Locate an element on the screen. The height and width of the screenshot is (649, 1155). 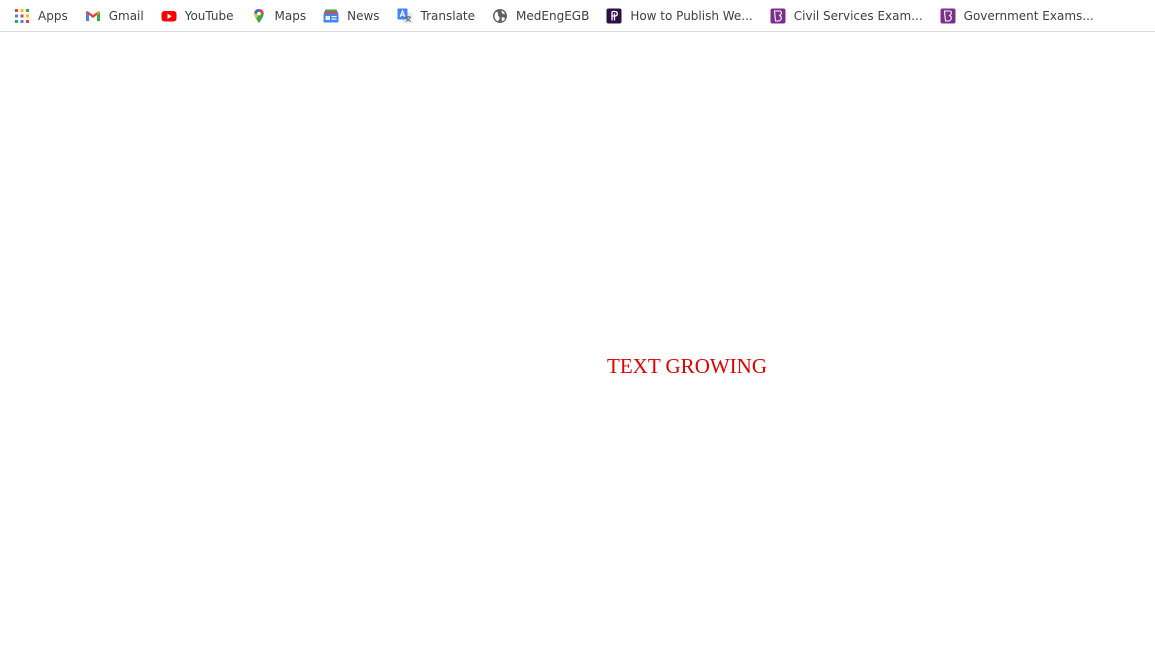
news-icon is located at coordinates (331, 15).